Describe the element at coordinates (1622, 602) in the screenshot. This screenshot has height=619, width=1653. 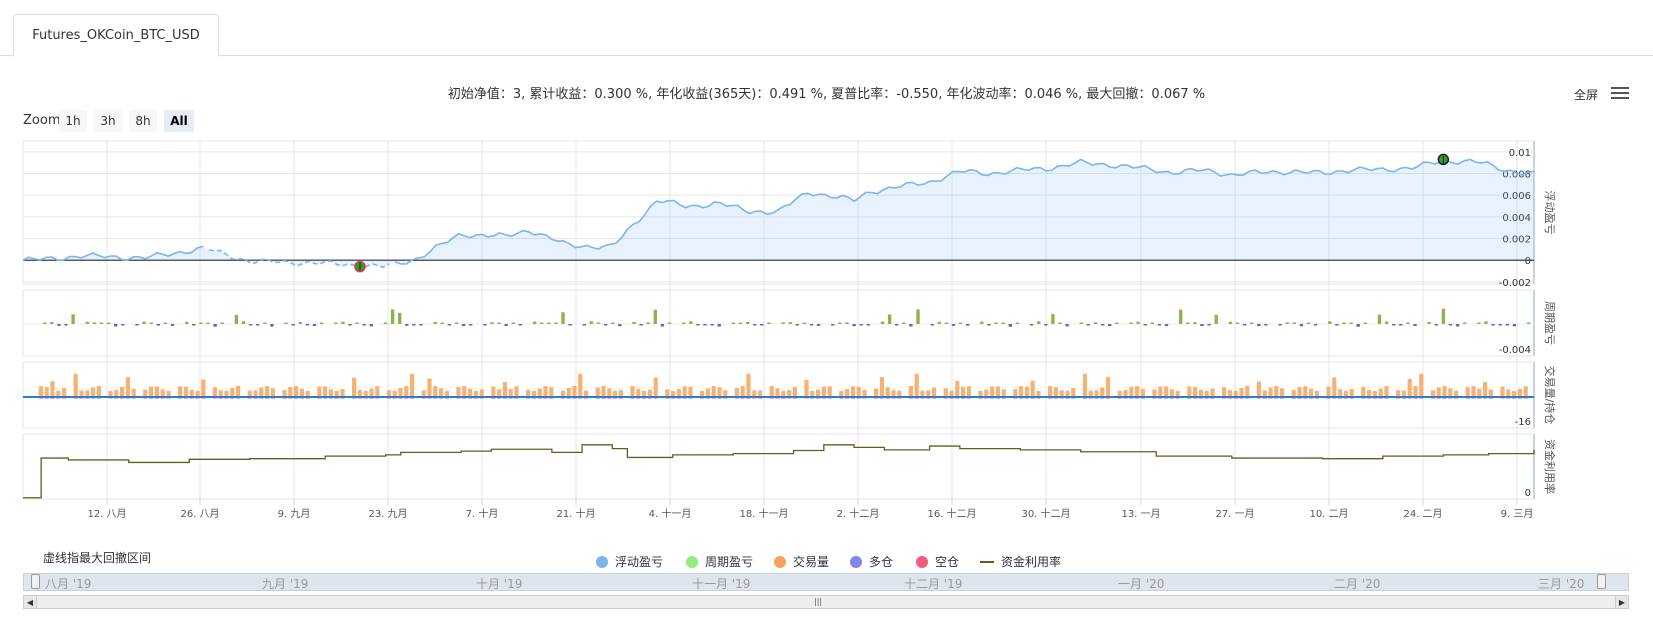
I see `scroll-right-button: ▶` at that location.